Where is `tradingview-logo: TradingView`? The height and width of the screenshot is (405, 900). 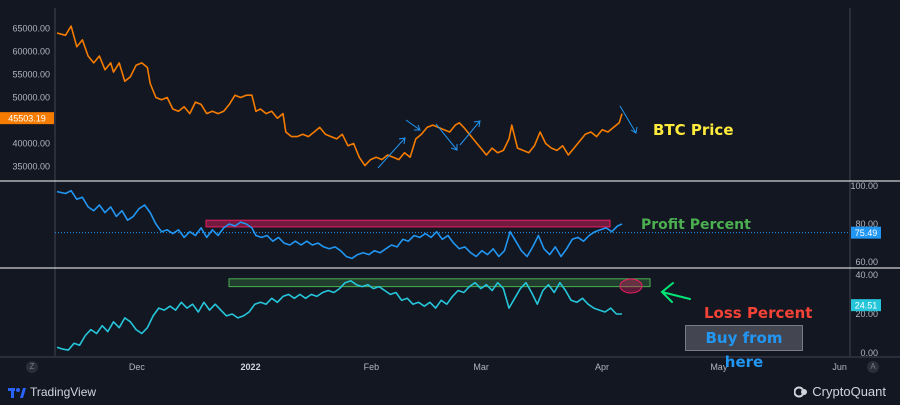 tradingview-logo: TradingView is located at coordinates (52, 392).